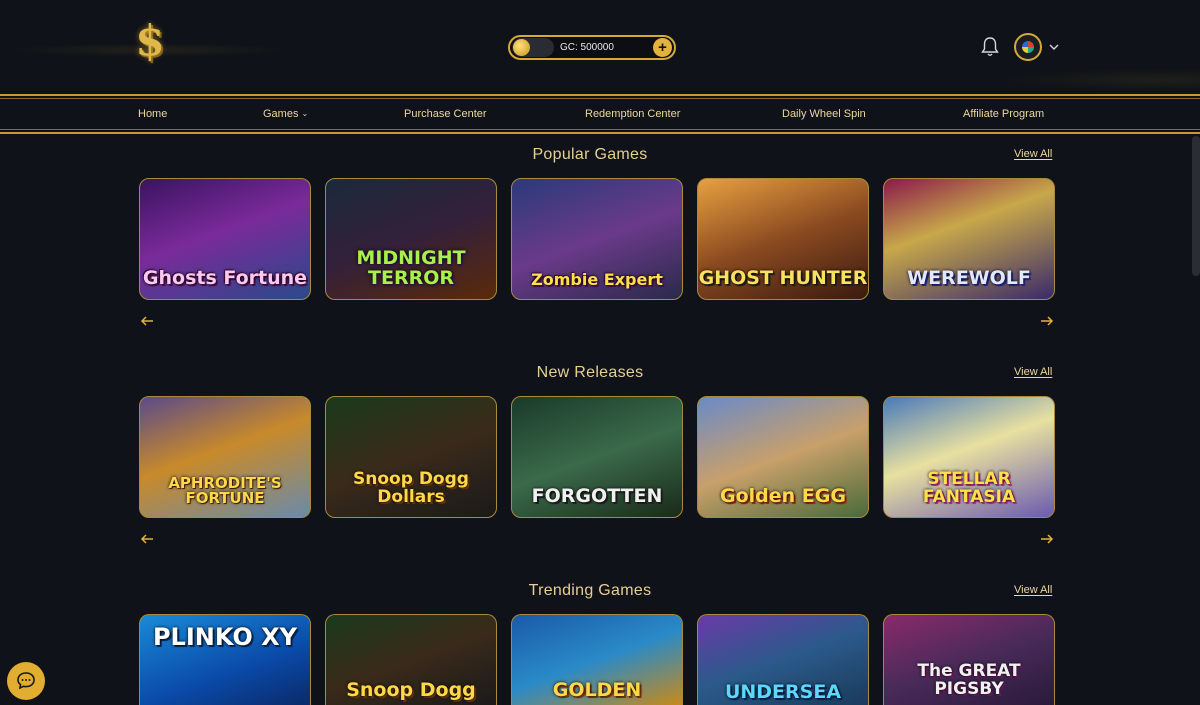  I want to click on nav-redemption-center: Redemption Center, so click(632, 114).